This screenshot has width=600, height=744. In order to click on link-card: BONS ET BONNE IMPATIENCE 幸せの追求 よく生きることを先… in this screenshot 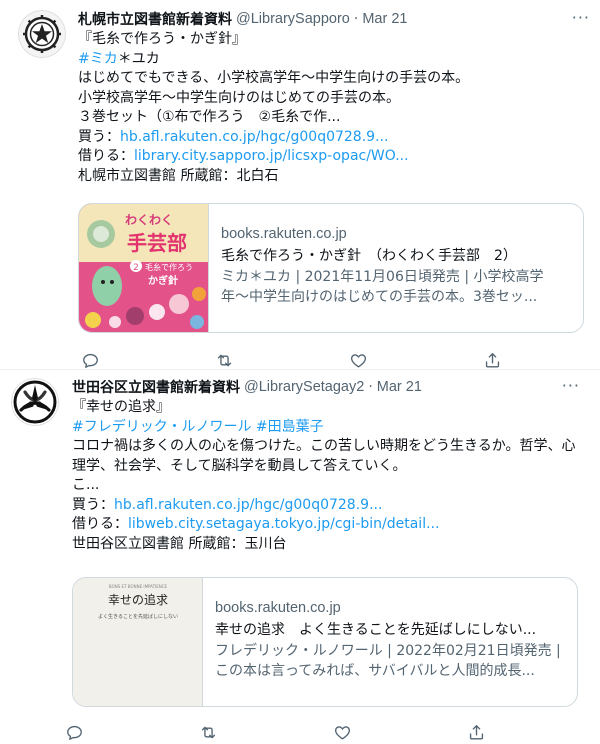, I will do `click(325, 642)`.